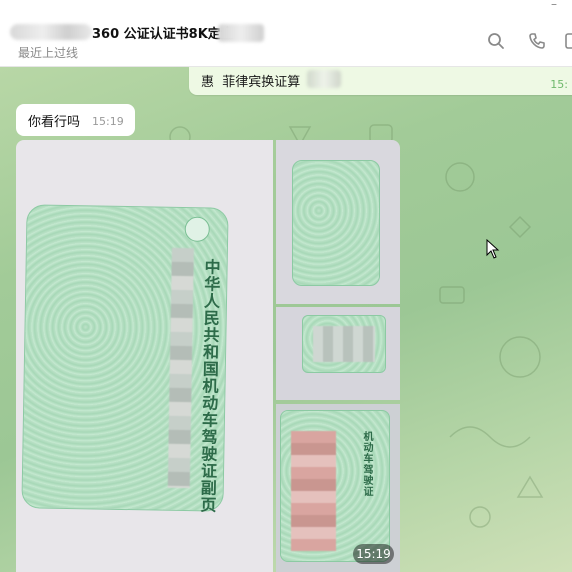 This screenshot has height=572, width=572. I want to click on phone-call-icon, so click(537, 41).